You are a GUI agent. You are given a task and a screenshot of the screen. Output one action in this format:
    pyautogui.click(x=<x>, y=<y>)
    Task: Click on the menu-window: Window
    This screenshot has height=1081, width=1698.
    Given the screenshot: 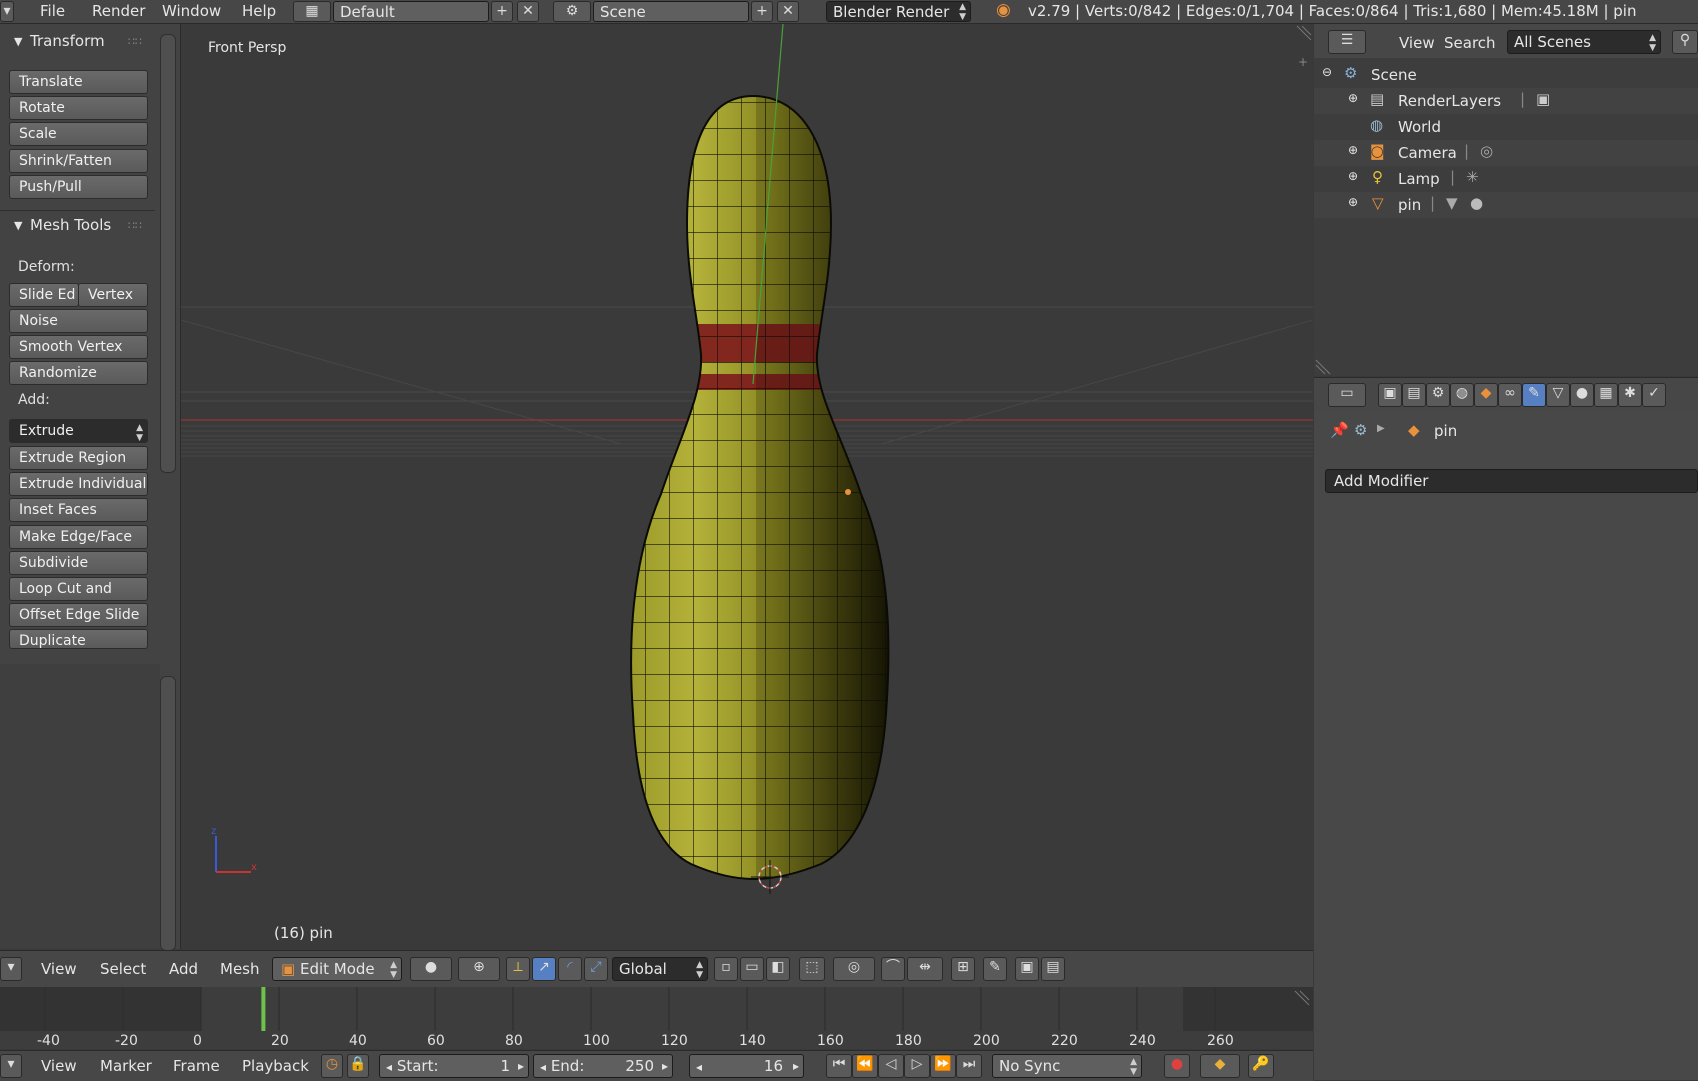 What is the action you would take?
    pyautogui.click(x=191, y=11)
    